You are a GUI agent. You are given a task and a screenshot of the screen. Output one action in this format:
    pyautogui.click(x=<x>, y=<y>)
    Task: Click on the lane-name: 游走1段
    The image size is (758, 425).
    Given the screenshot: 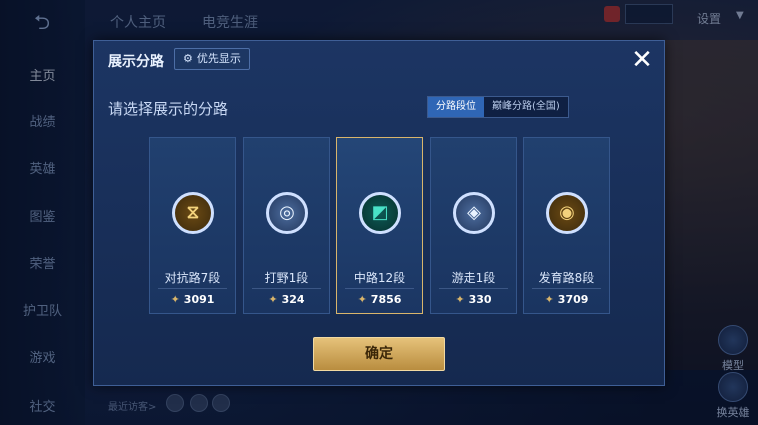 What is the action you would take?
    pyautogui.click(x=473, y=278)
    